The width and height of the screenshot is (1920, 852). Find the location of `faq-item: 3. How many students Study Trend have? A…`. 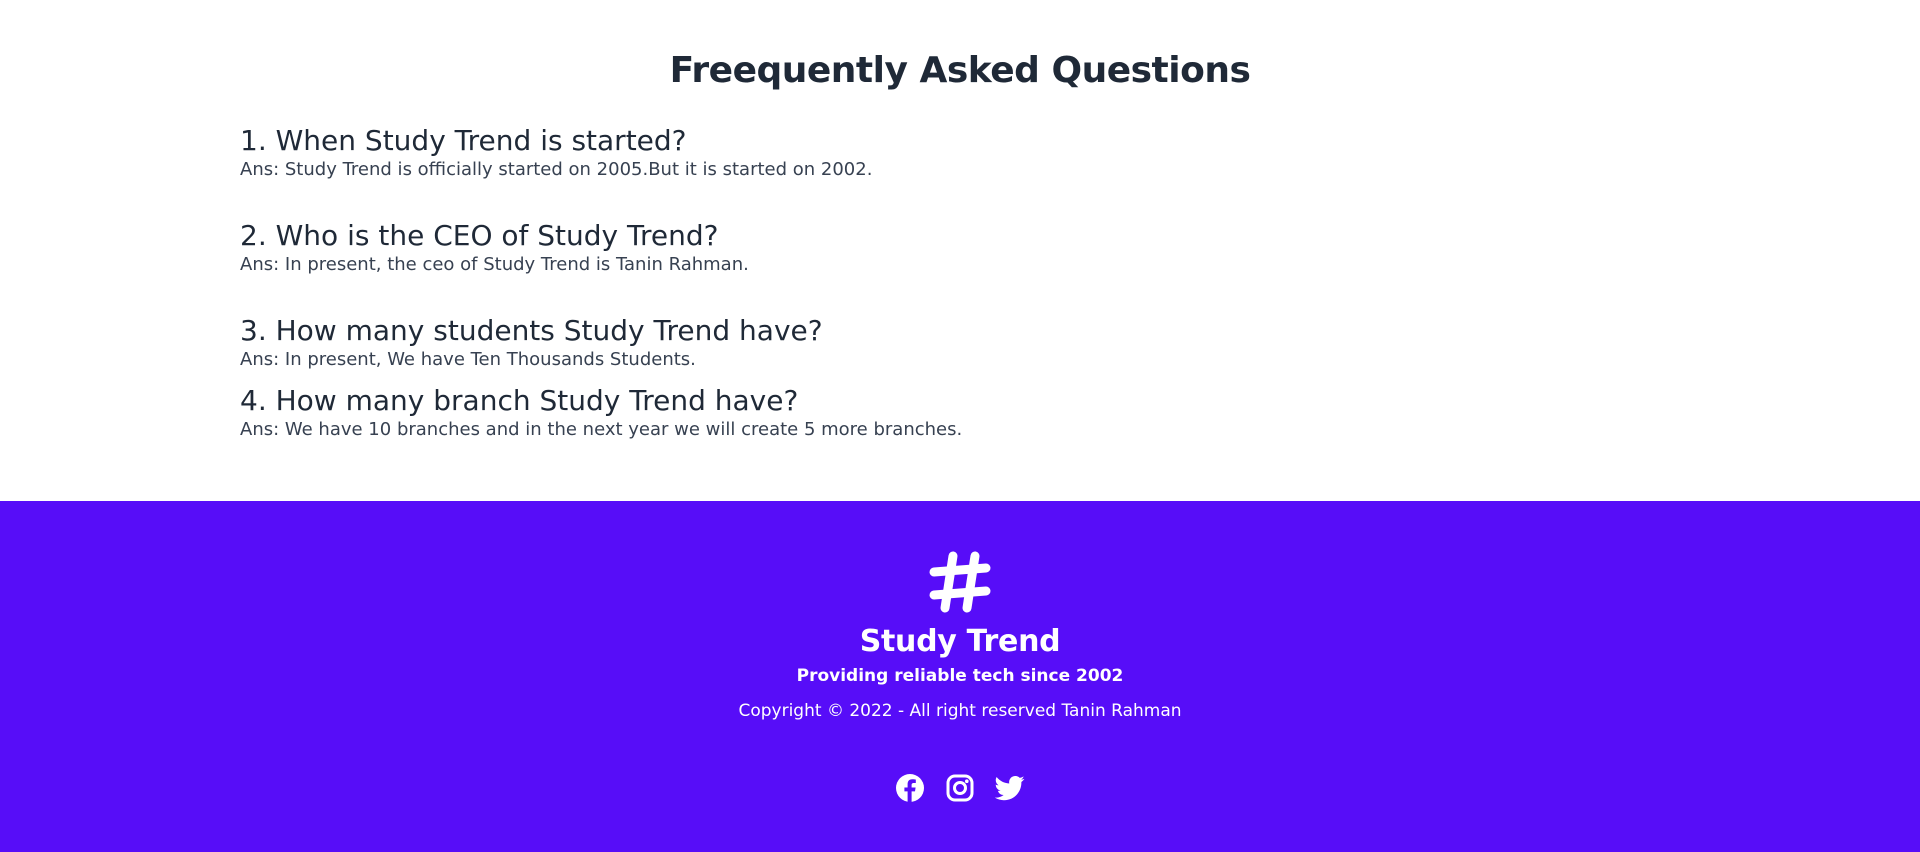

faq-item: 3. How many students Study Trend have? A… is located at coordinates (531, 343).